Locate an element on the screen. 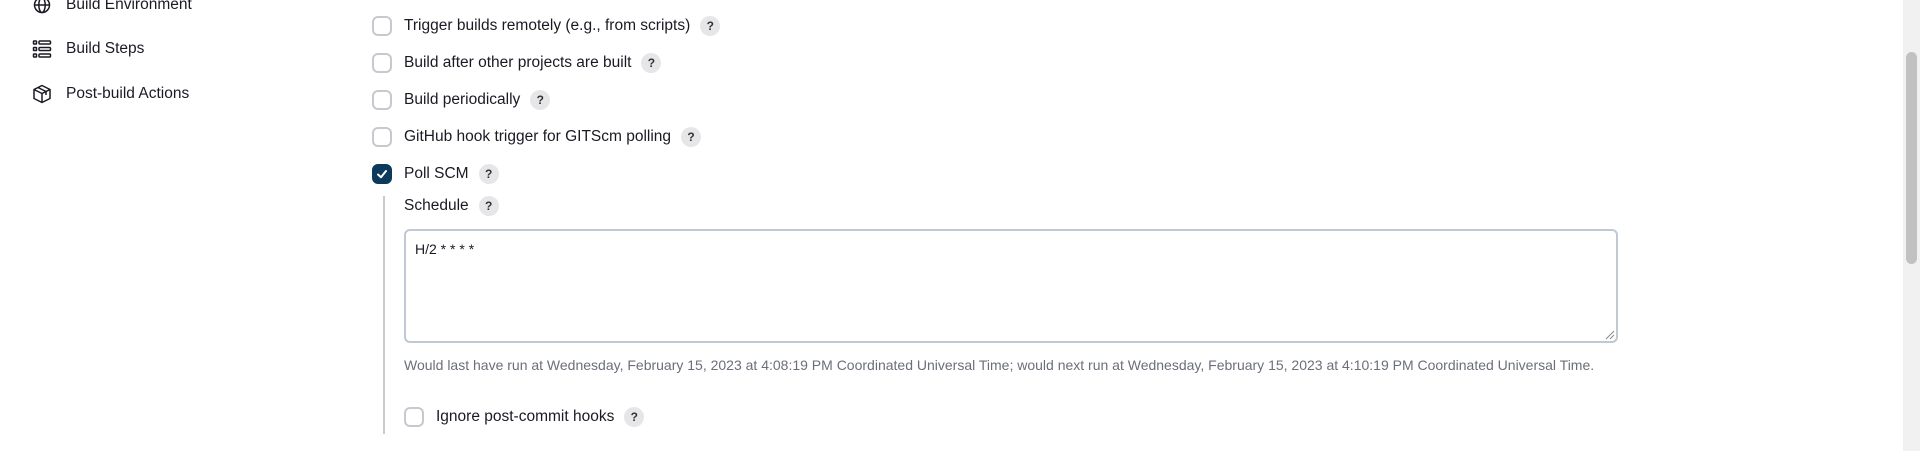  nested-section-bar is located at coordinates (384, 315).